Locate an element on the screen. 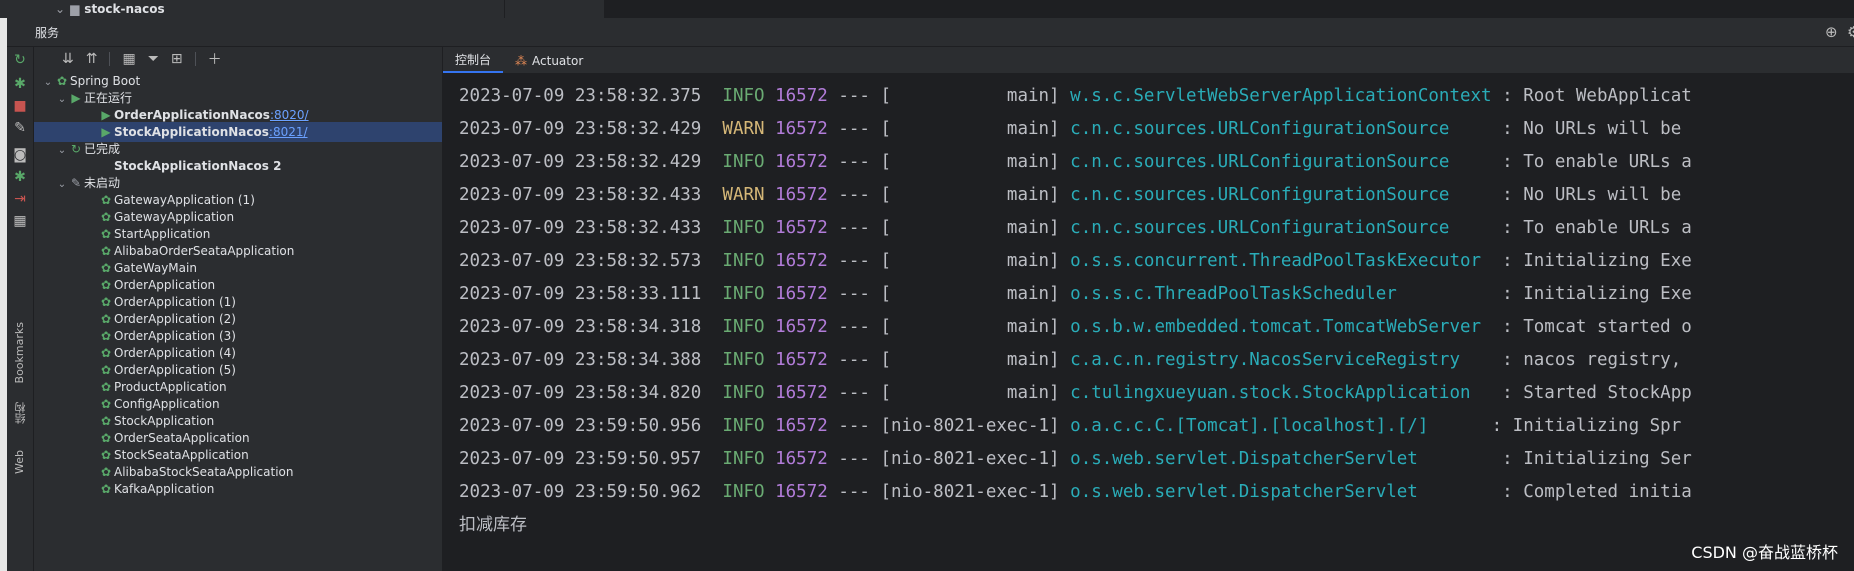 The image size is (1854, 571). tree-item-label: 已完成 is located at coordinates (102, 149).